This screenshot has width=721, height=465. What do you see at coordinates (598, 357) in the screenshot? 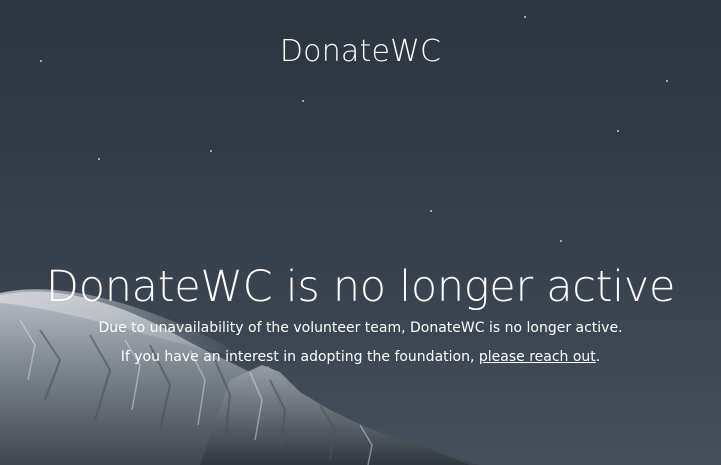
I see `contact-message-suffix: .` at bounding box center [598, 357].